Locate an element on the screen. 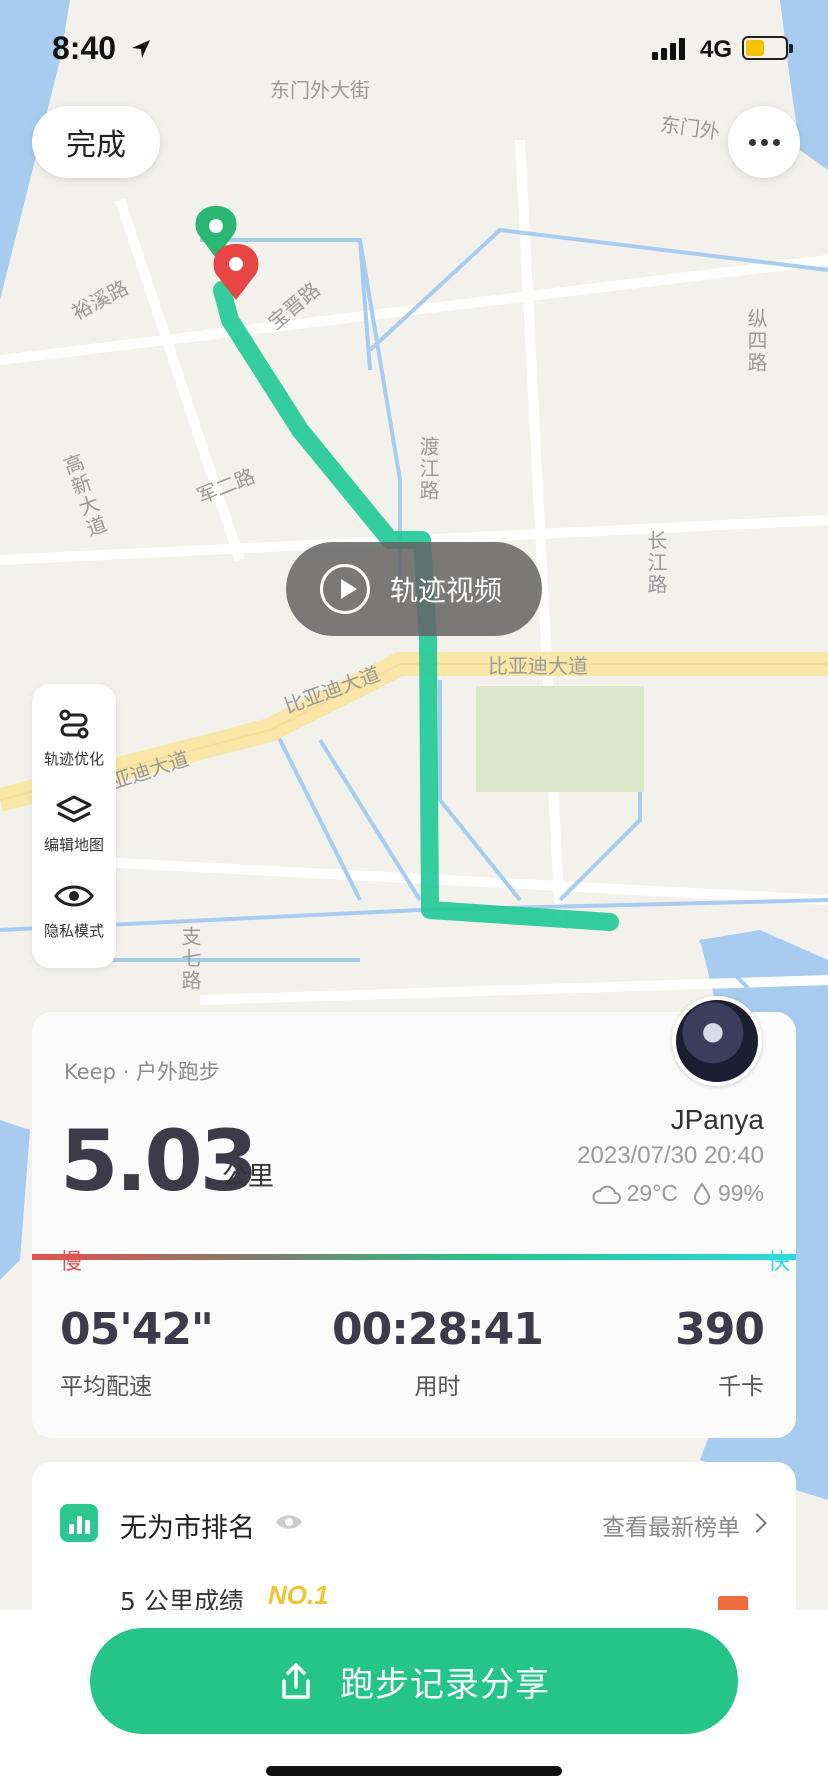 The width and height of the screenshot is (828, 1792). privacy-mode-label: 隐私模式 is located at coordinates (73, 931).